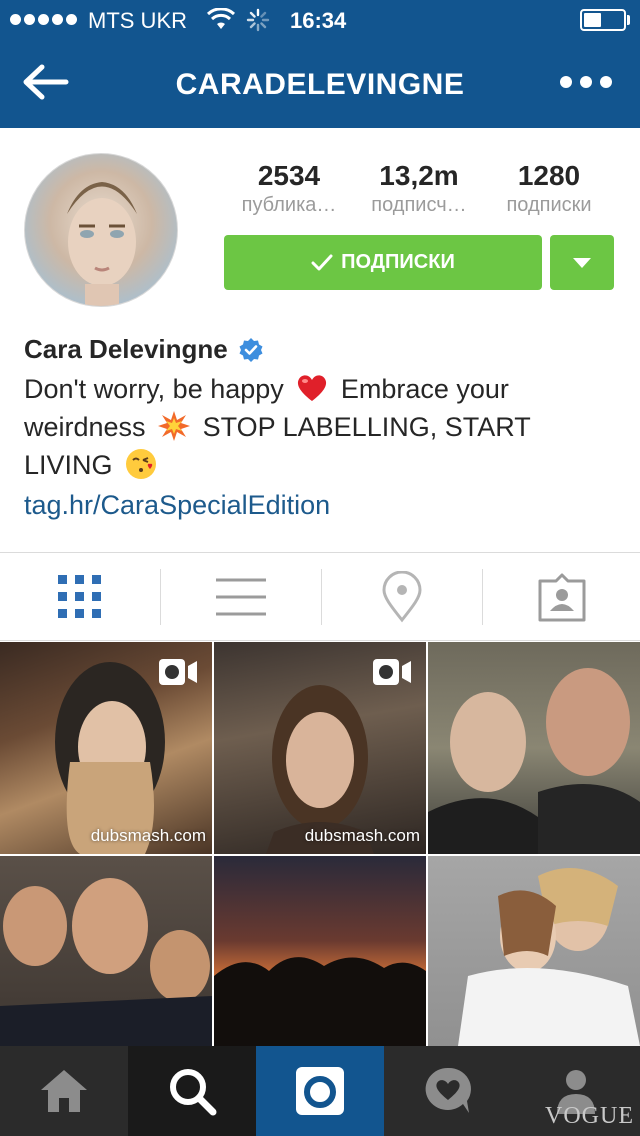  I want to click on following-label: подписки, so click(549, 205).